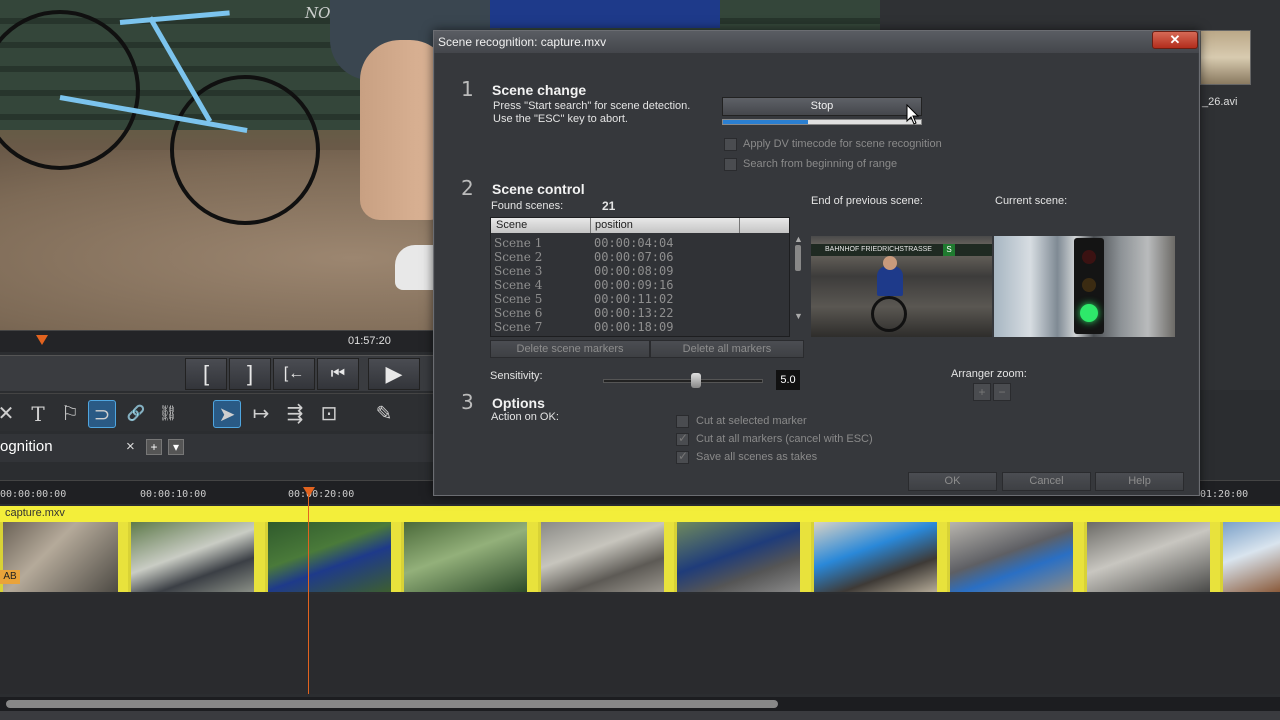  I want to click on timeline-horizontal-scrollbar, so click(640, 704).